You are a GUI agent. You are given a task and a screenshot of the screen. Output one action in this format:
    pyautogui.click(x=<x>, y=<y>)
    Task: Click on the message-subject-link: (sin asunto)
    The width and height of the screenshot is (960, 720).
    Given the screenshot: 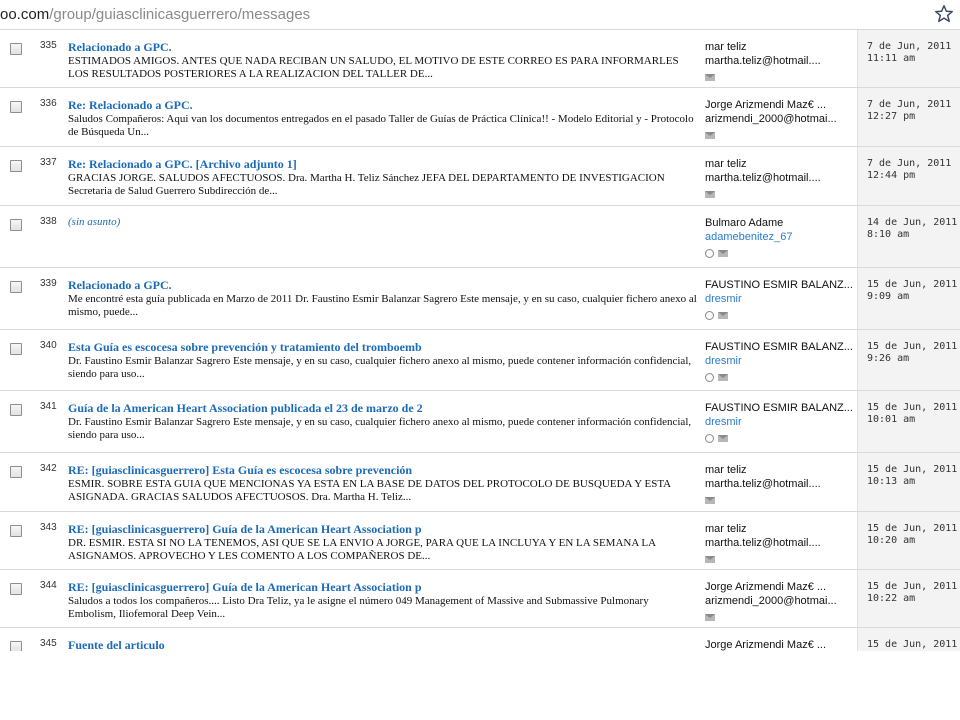 What is the action you would take?
    pyautogui.click(x=94, y=222)
    